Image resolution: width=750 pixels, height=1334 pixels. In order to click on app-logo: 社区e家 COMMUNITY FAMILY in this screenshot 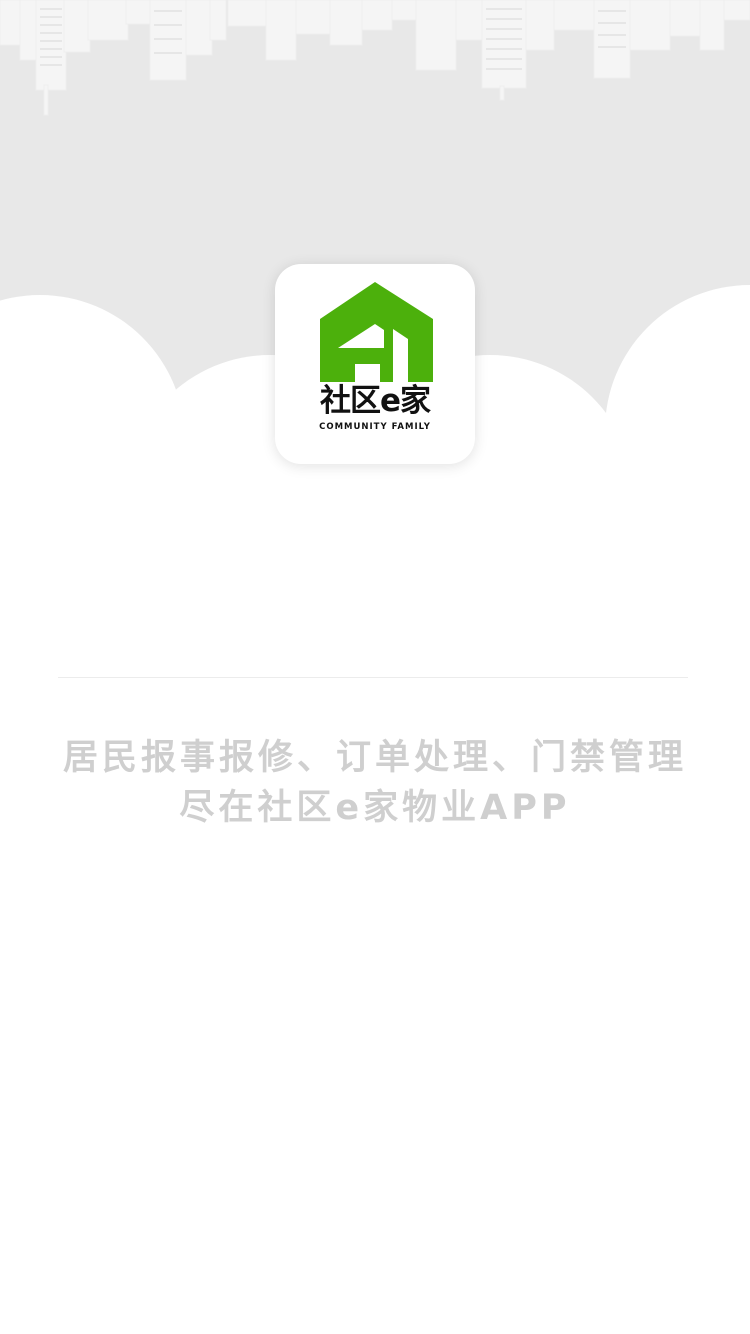, I will do `click(375, 364)`.